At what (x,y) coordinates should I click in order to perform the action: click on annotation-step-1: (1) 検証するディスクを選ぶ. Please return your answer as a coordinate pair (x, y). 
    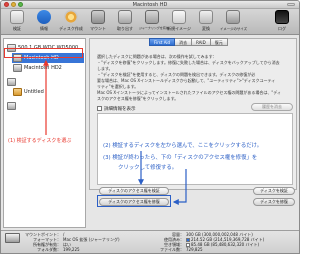
    Looking at the image, I should click on (40, 141).